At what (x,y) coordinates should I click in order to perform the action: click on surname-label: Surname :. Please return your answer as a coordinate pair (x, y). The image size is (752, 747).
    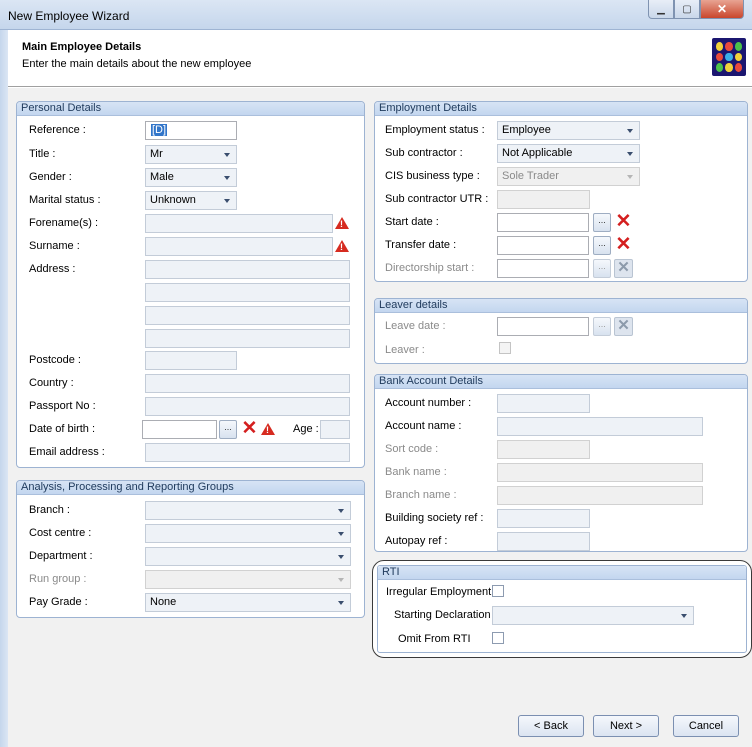
    Looking at the image, I should click on (54, 246).